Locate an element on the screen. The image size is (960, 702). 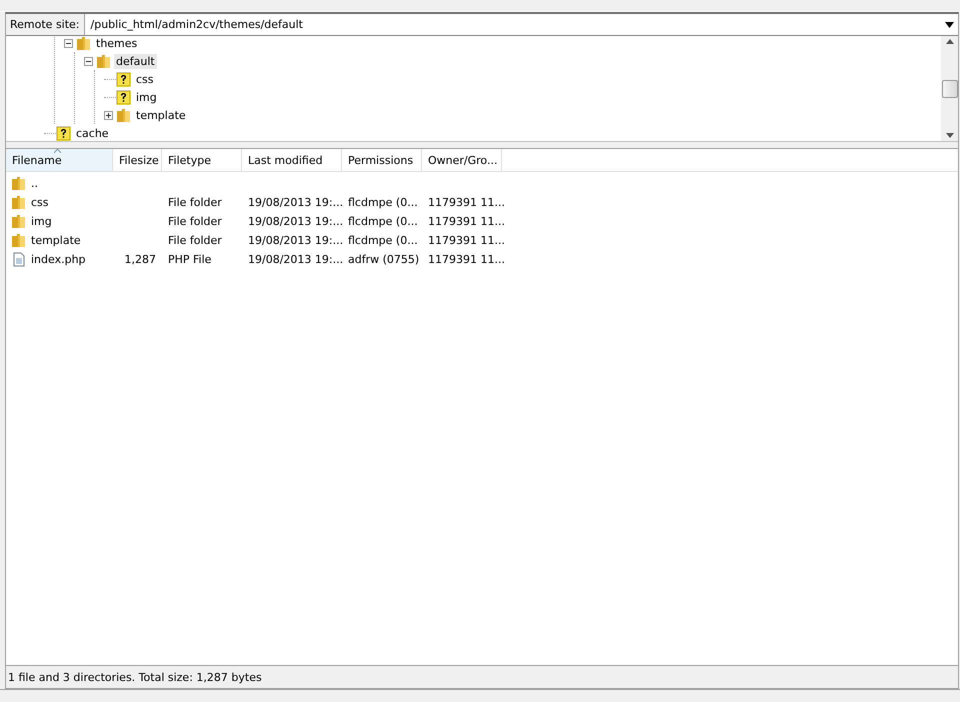
scroll-down-icon is located at coordinates (950, 135).